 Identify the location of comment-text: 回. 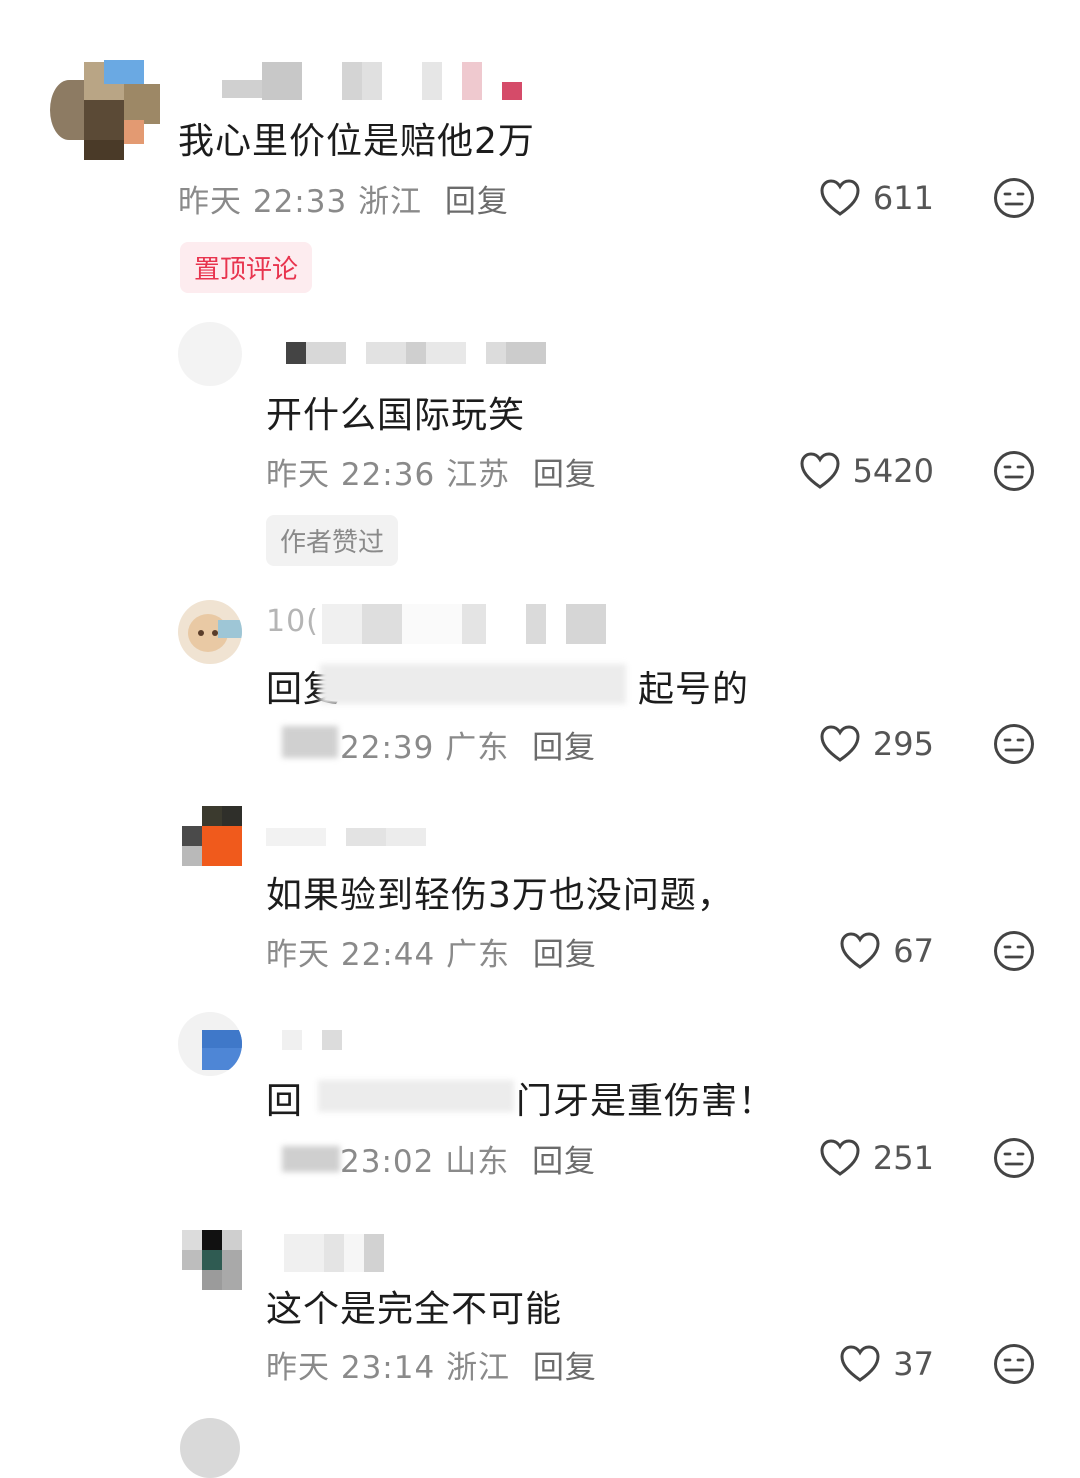
(284, 1098).